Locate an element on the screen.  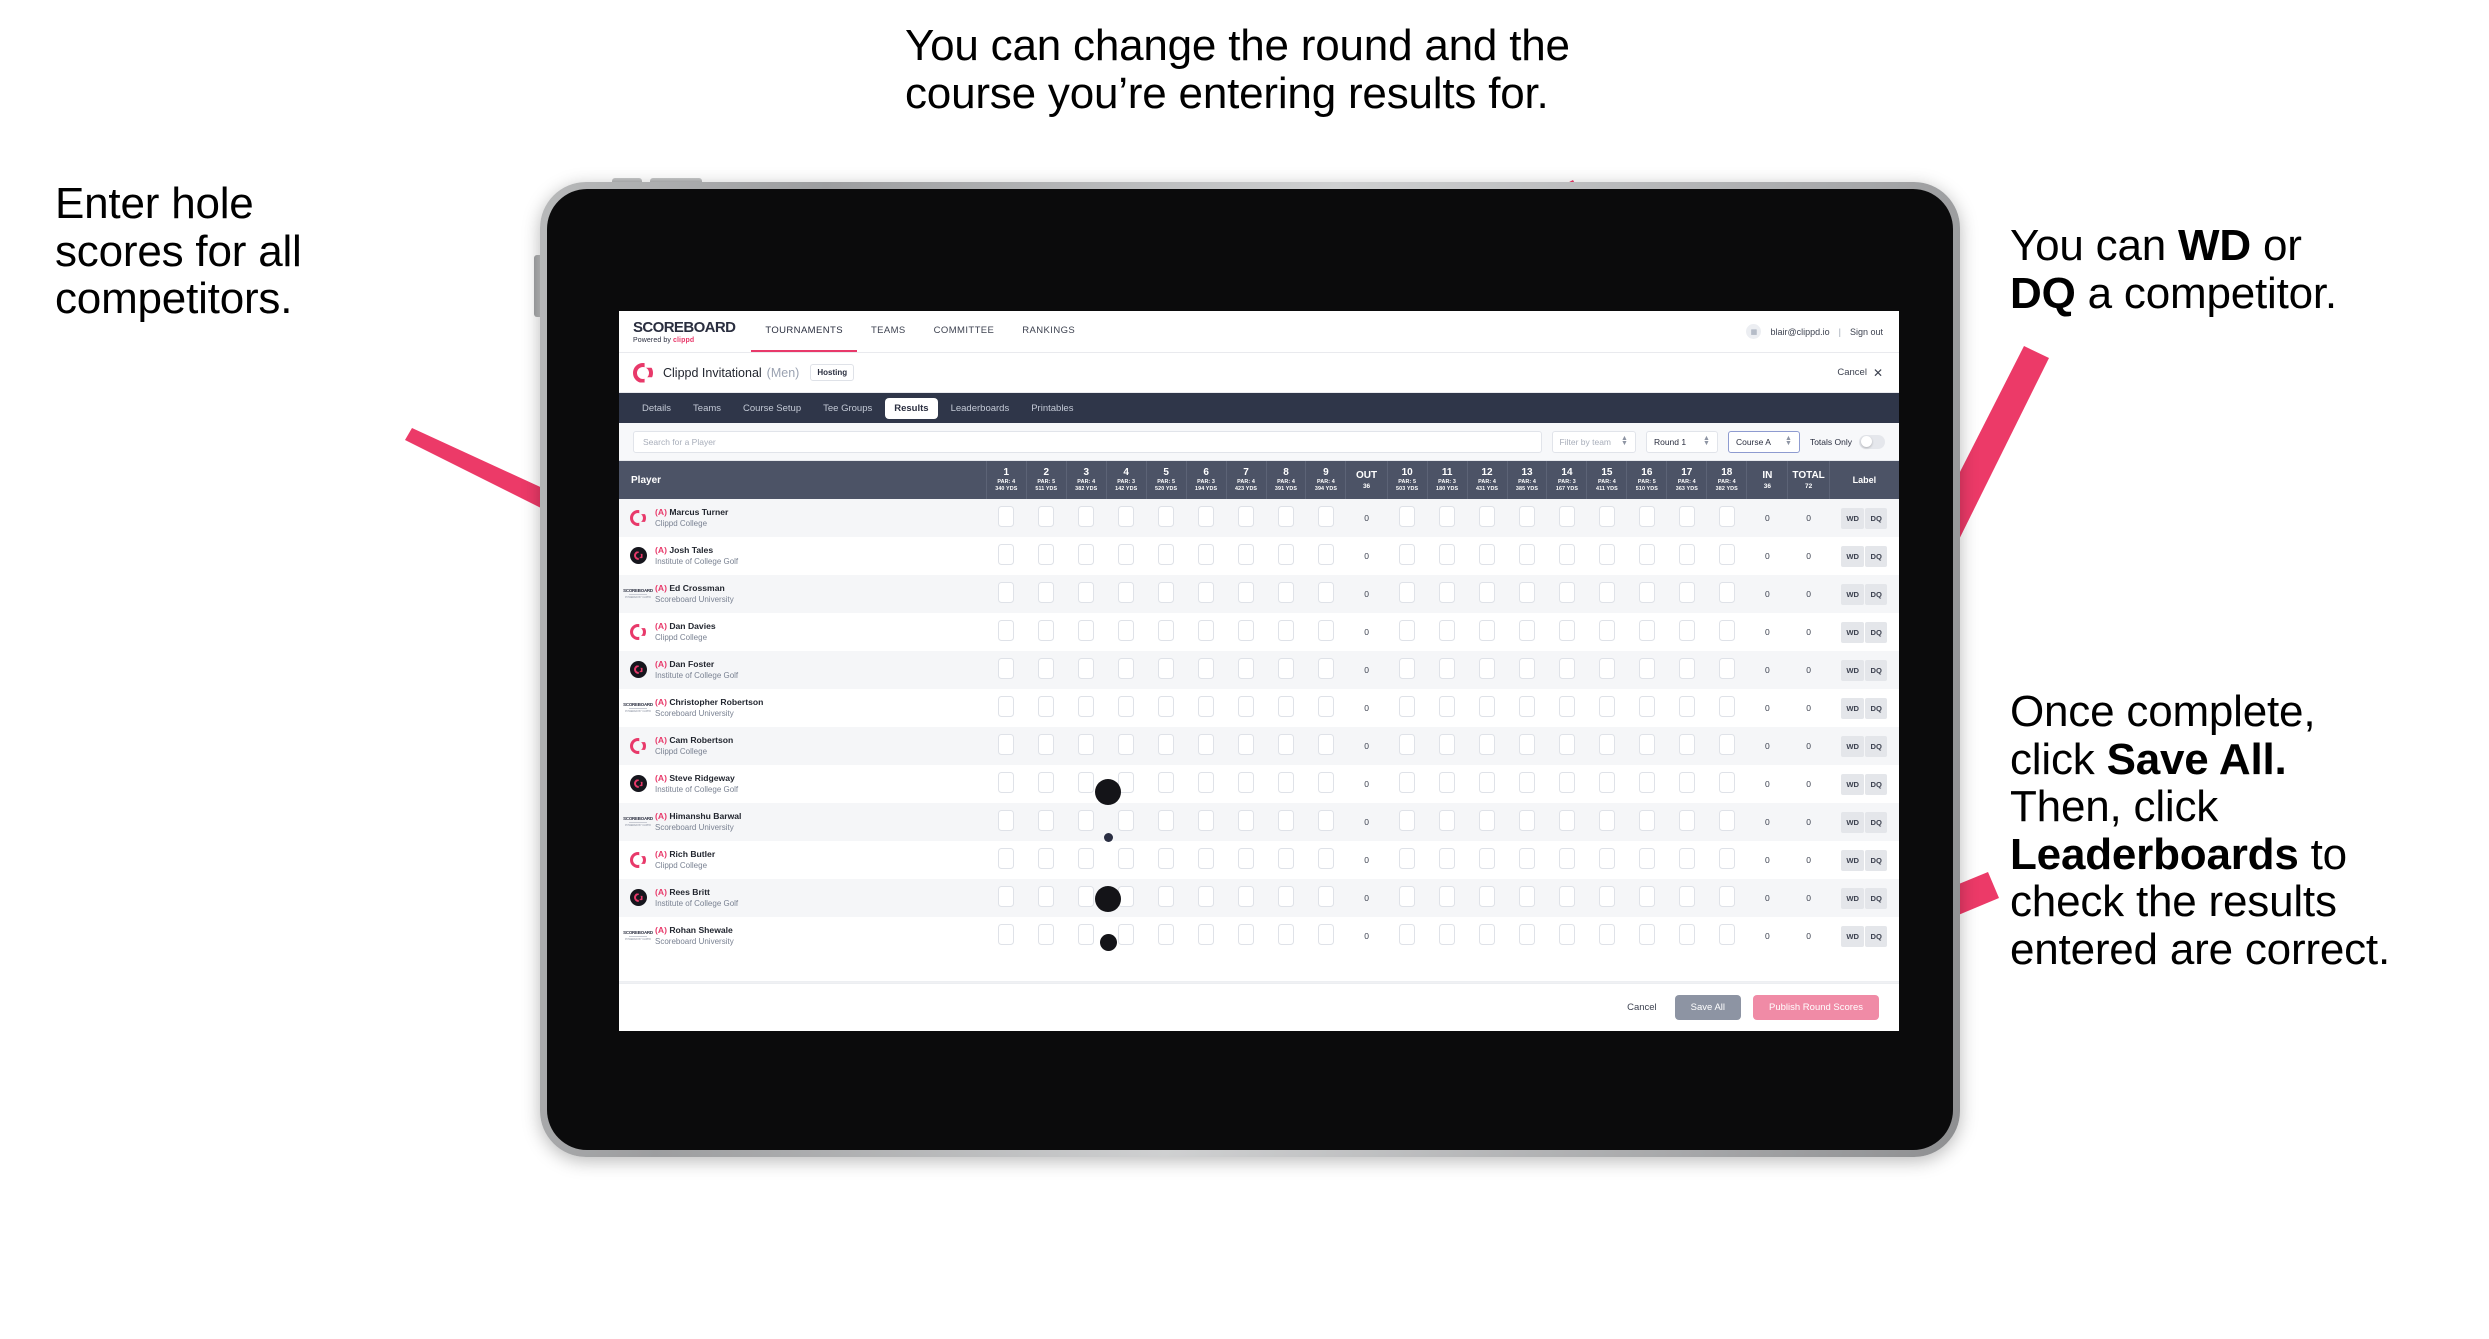
search-input: Search for a Player is located at coordinates (1087, 441).